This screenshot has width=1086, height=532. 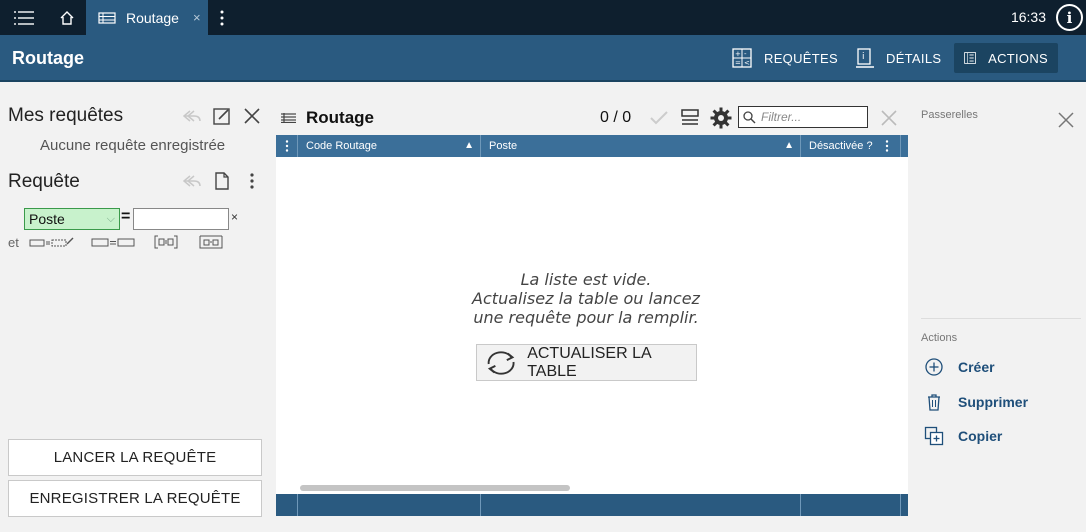 I want to click on gateways-title: Passerelles, so click(x=949, y=115).